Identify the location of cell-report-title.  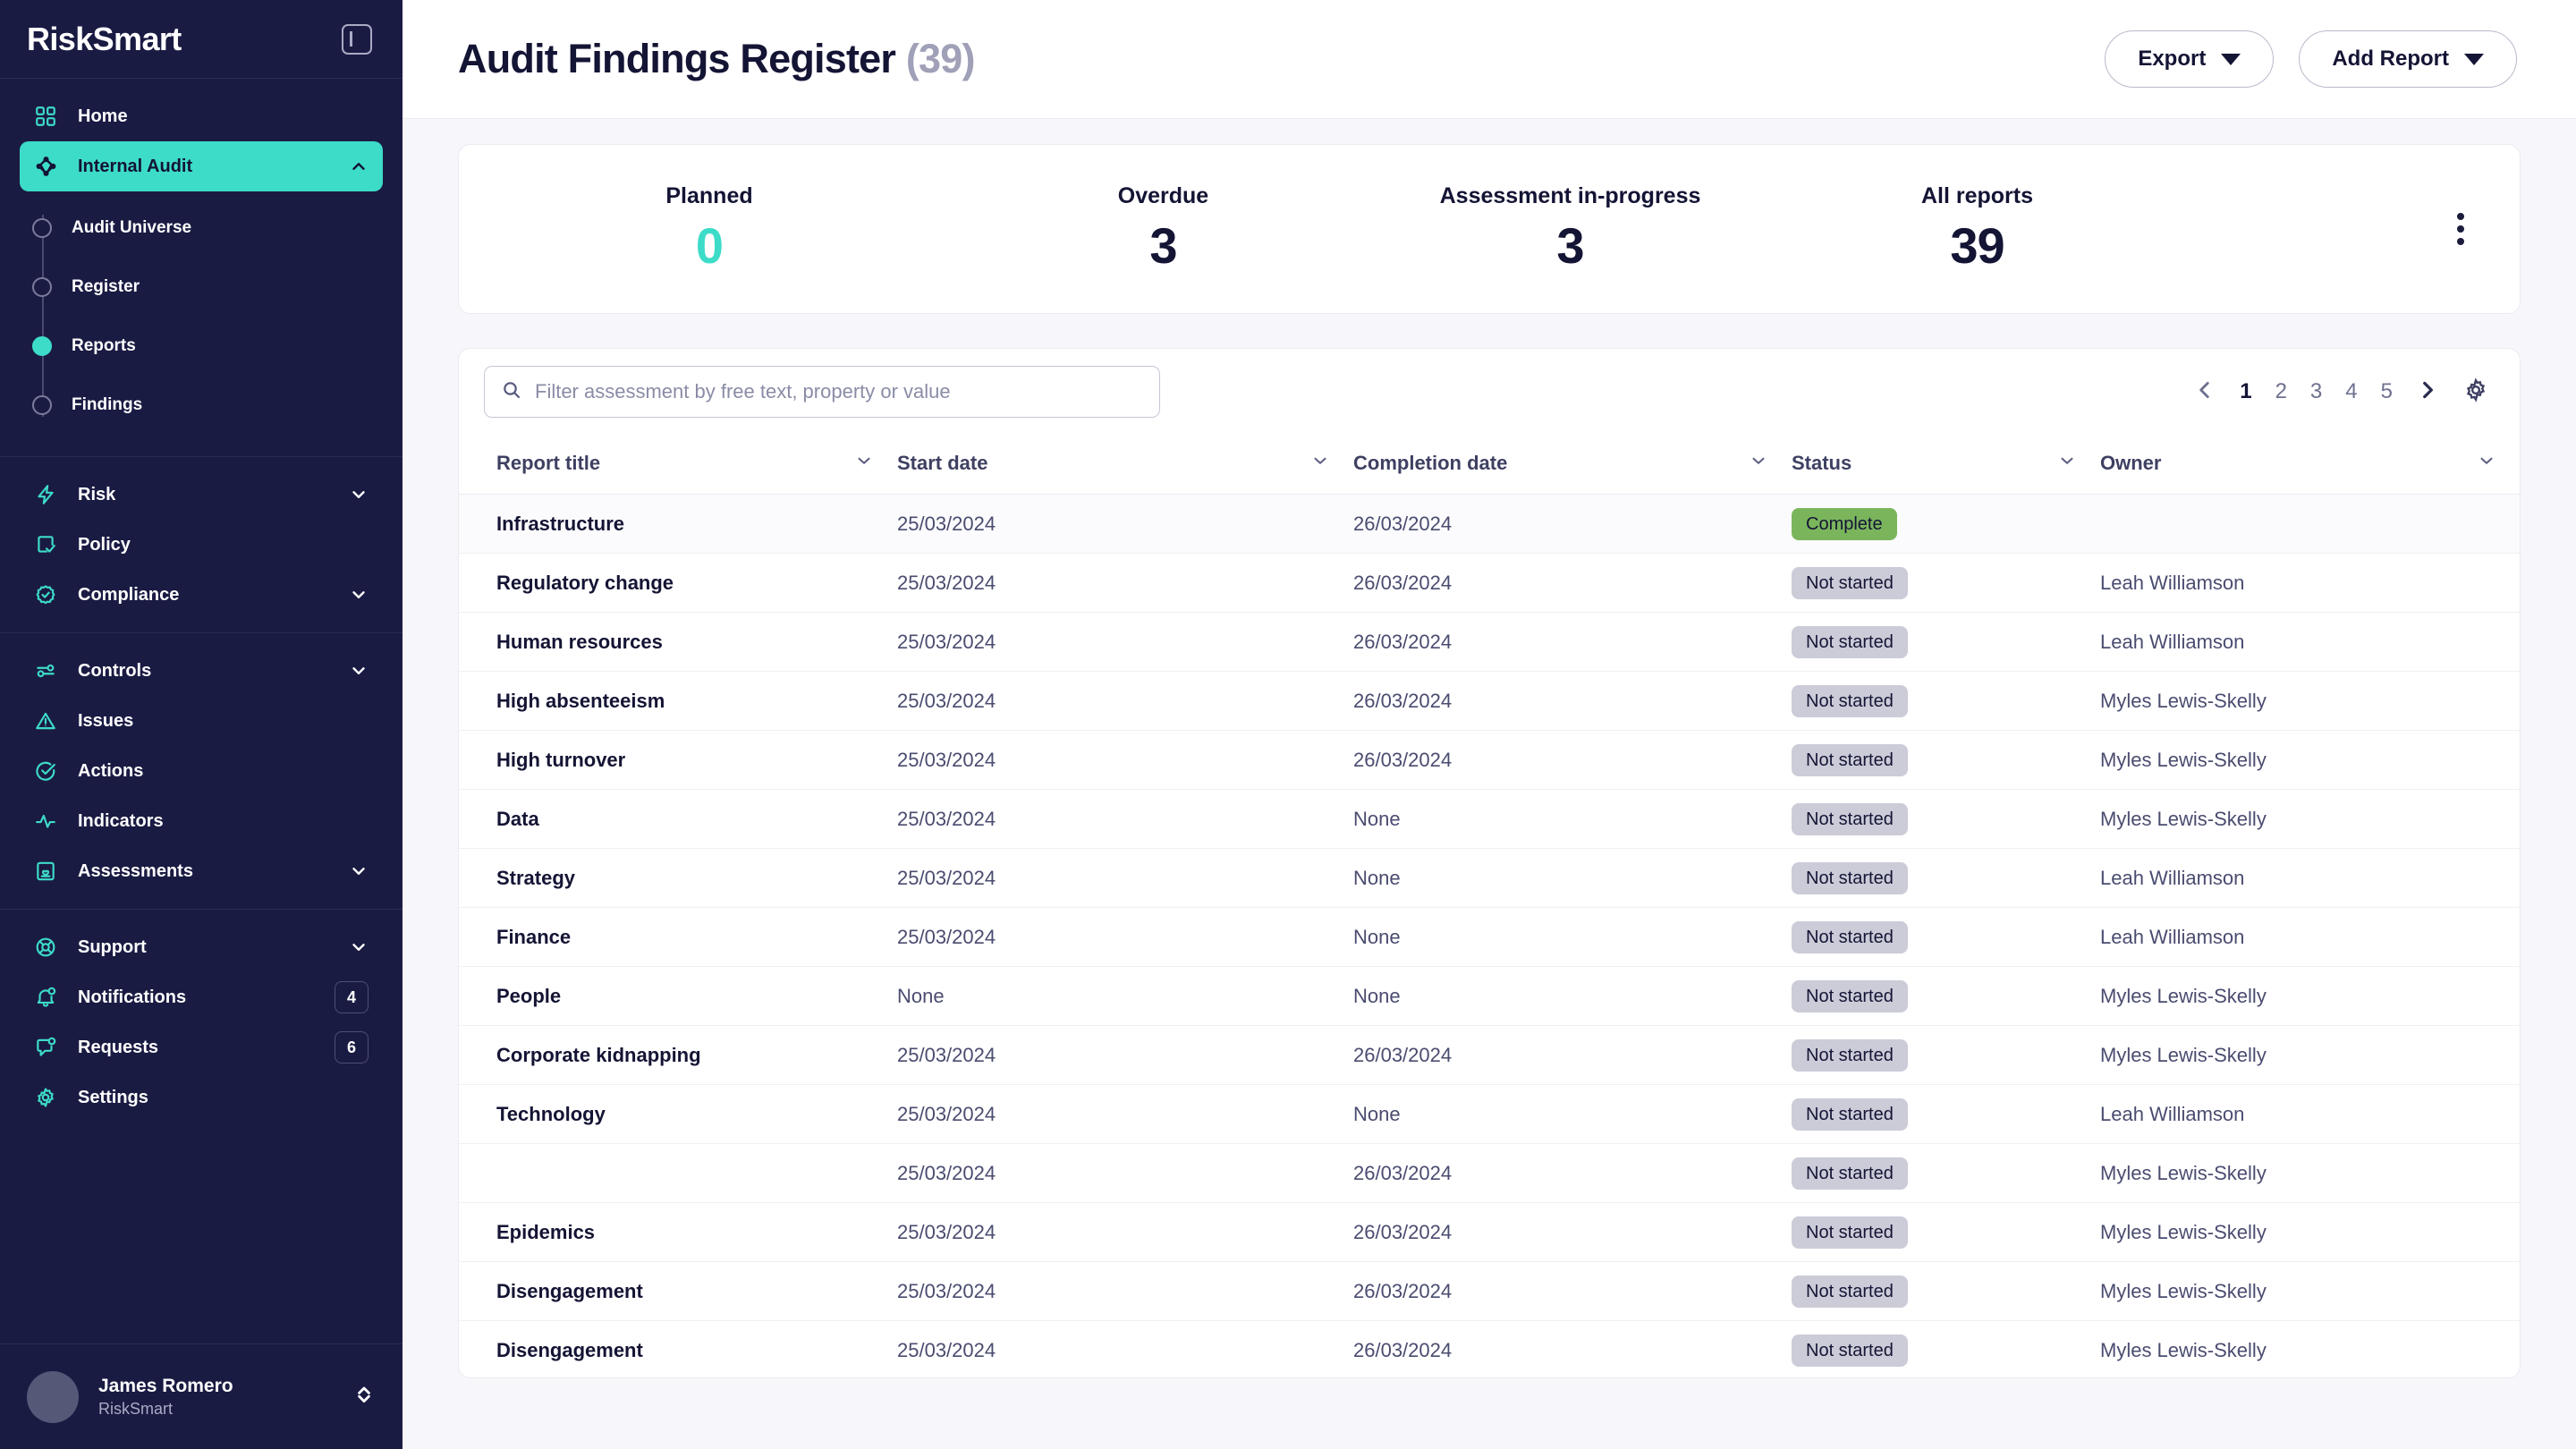
(678, 1173).